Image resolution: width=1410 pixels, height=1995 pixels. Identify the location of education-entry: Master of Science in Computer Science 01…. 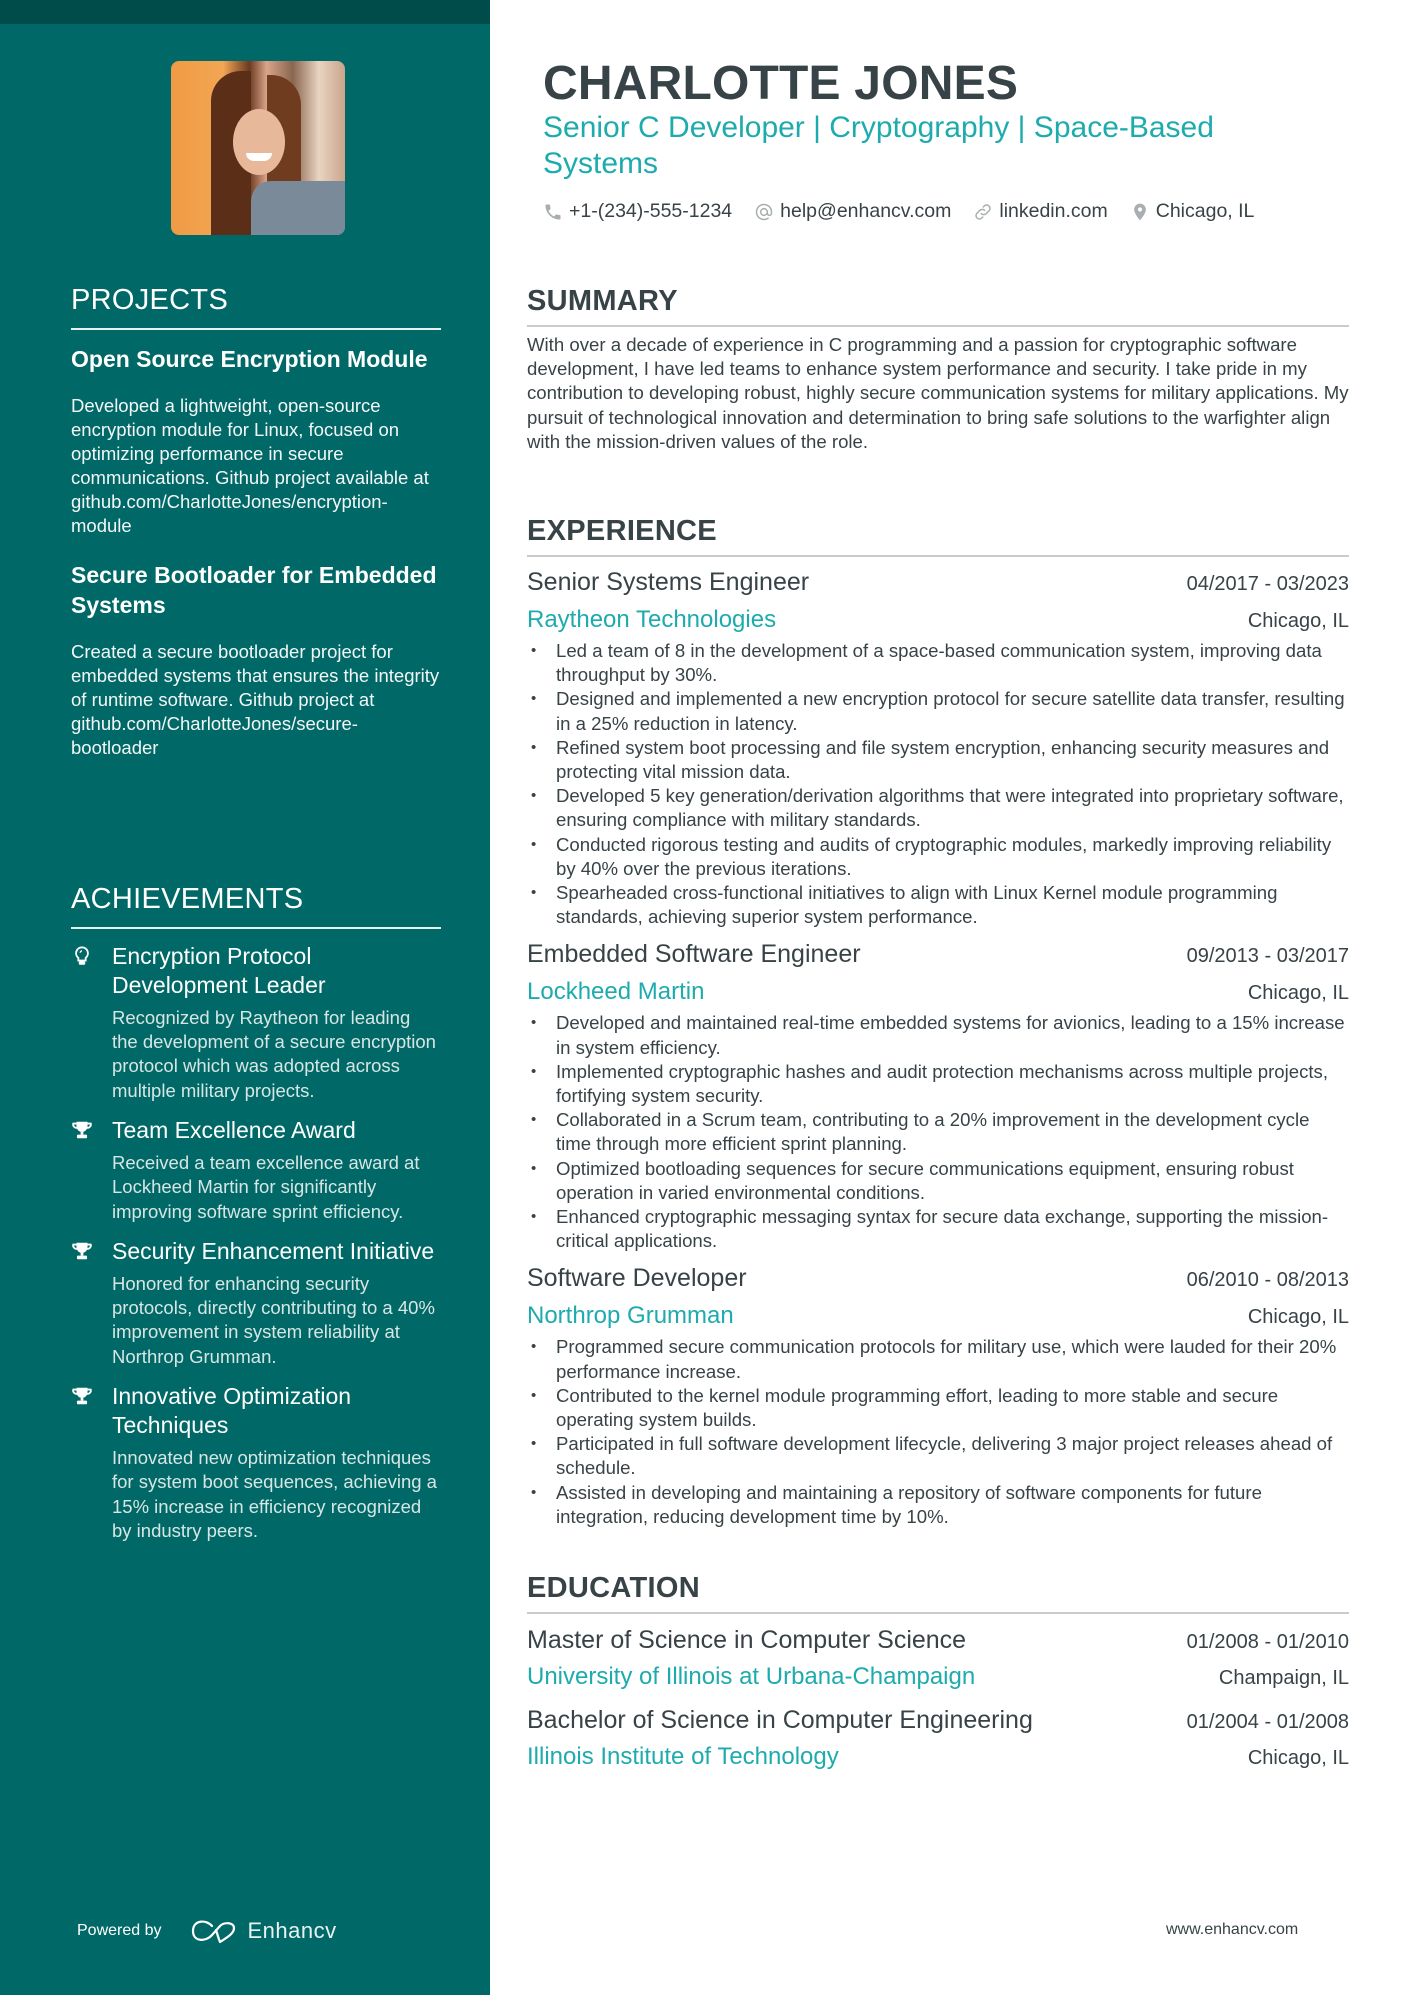
(938, 1658).